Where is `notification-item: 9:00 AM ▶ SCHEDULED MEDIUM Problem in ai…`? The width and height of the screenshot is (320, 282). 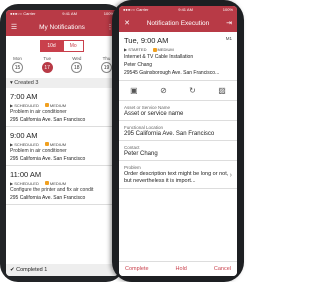
notification-item: 9:00 AM ▶ SCHEDULED MEDIUM Problem in ai… is located at coordinates (62, 146).